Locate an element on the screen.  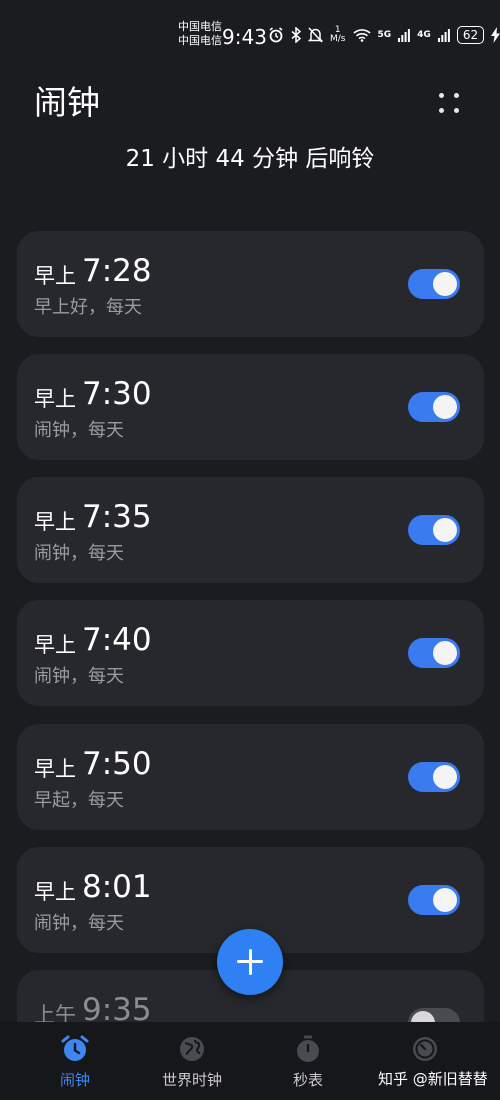
network-4g-label: 4G is located at coordinates (424, 35).